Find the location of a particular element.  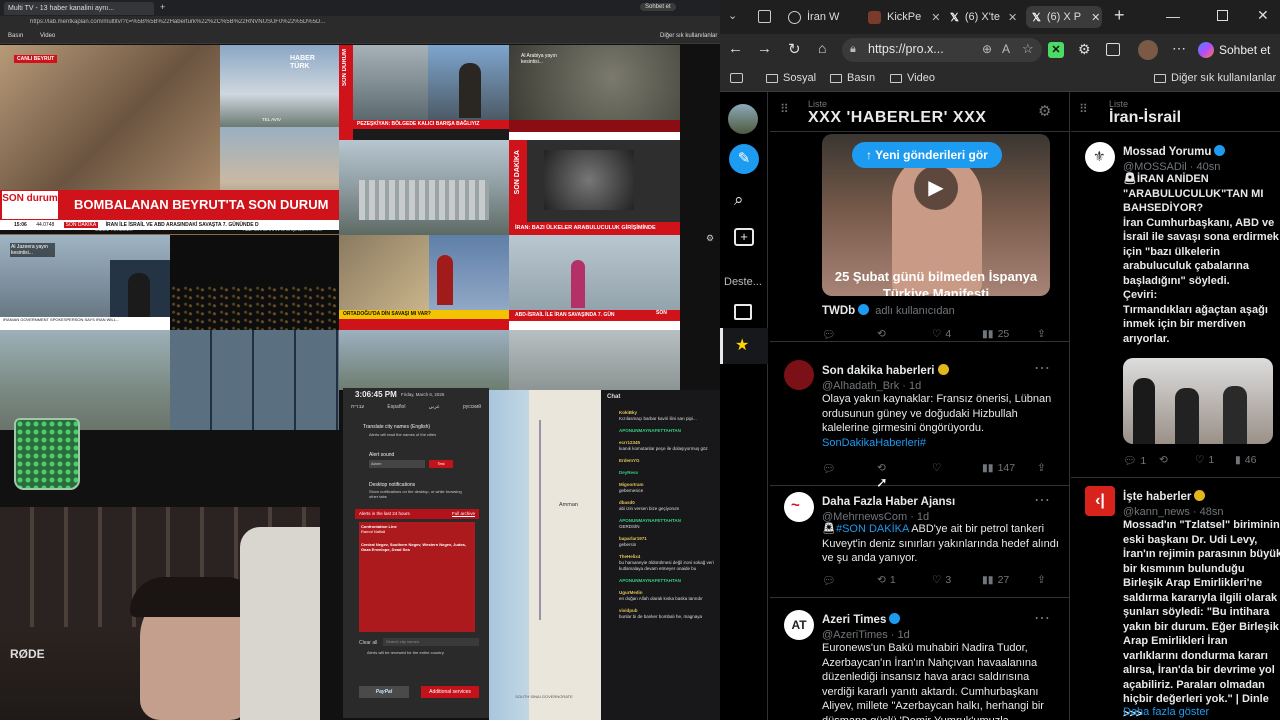

deck-star-item: ★ is located at coordinates (744, 346).